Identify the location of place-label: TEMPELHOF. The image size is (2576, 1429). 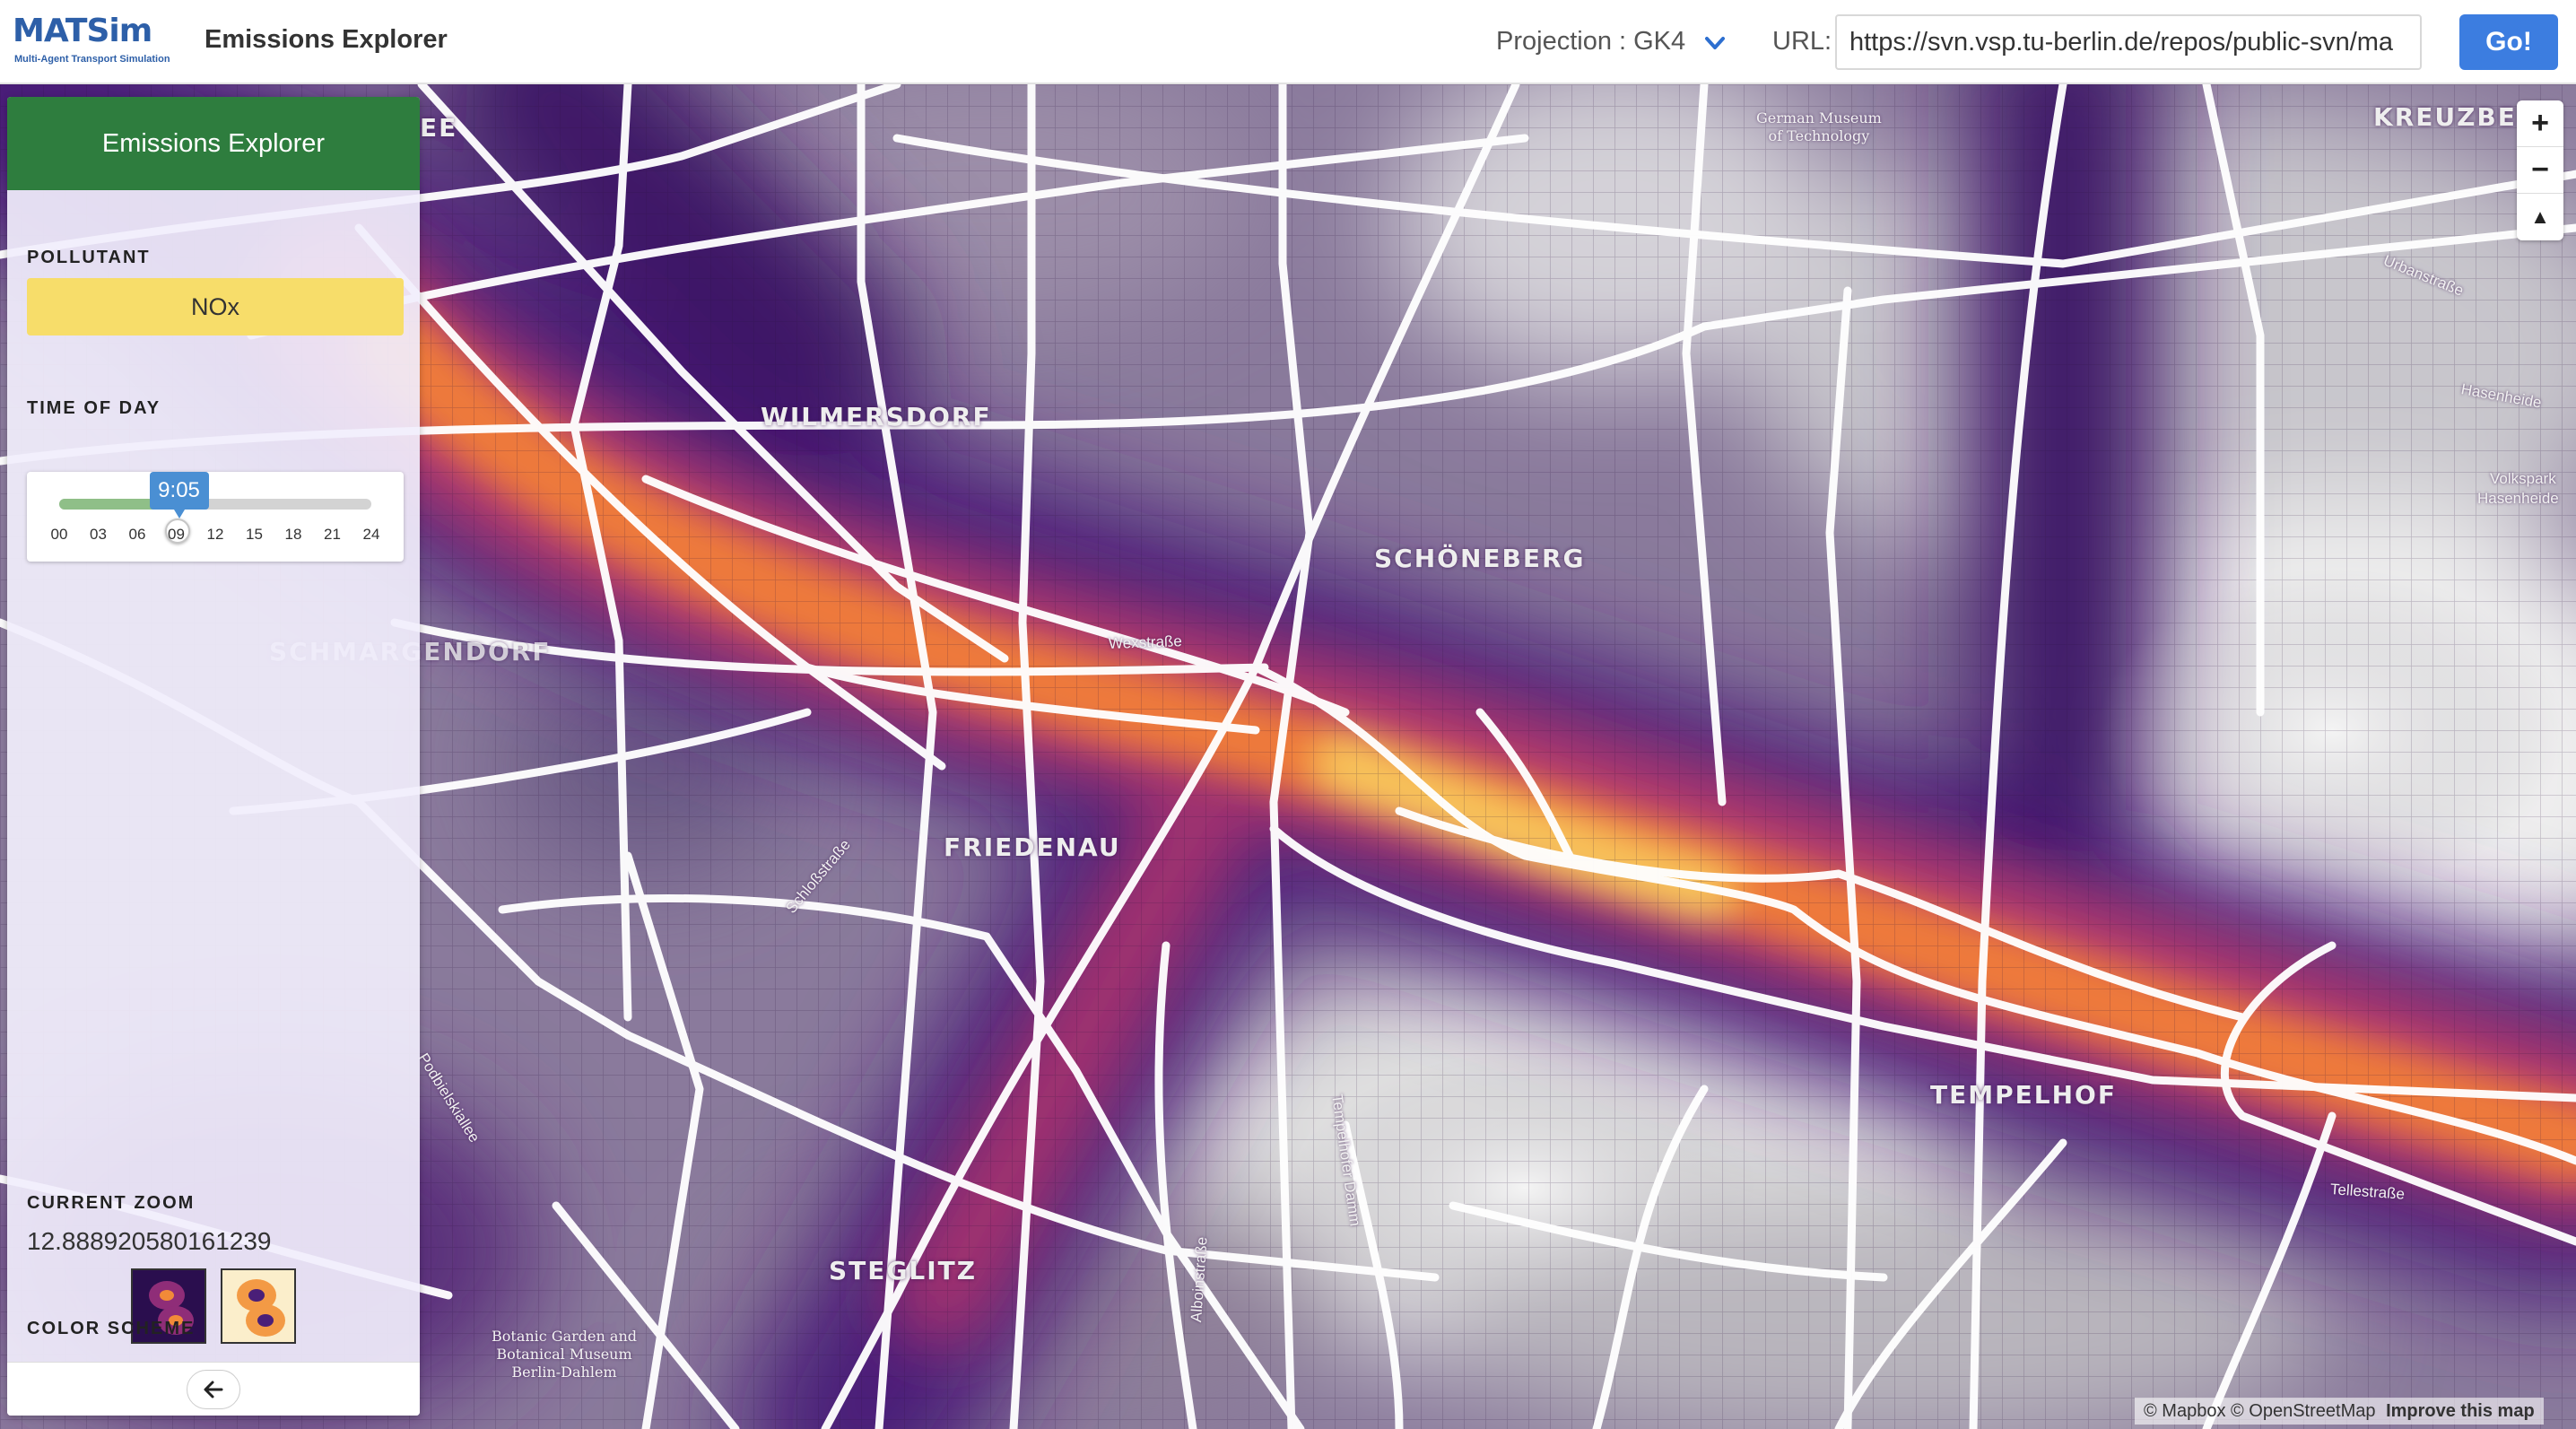
(2023, 1095).